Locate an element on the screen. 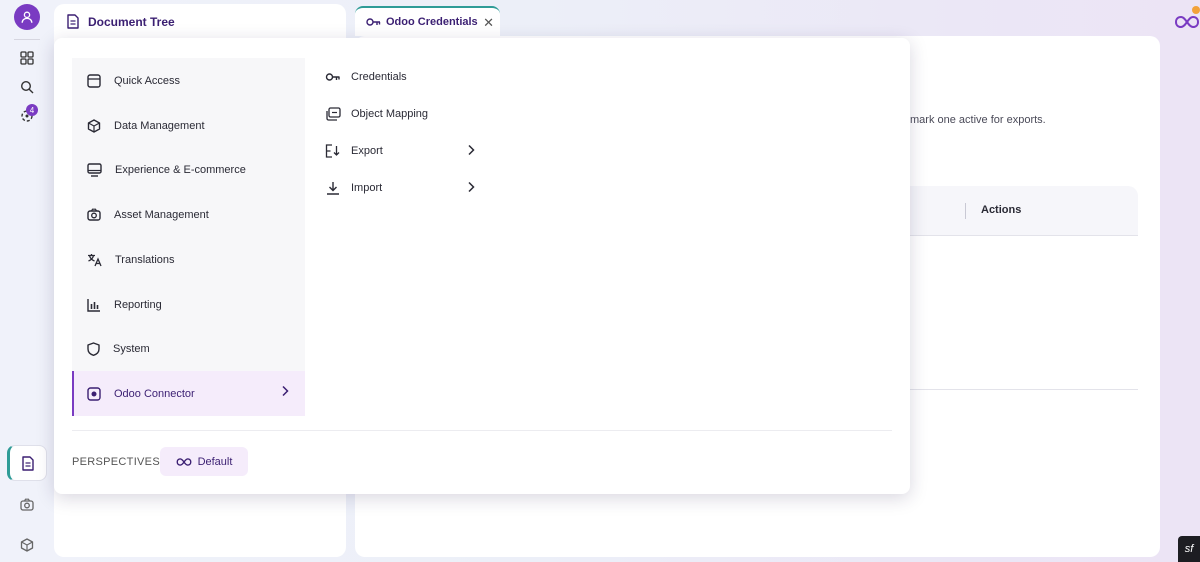 This screenshot has width=1200, height=562. user-icon is located at coordinates (27, 17).